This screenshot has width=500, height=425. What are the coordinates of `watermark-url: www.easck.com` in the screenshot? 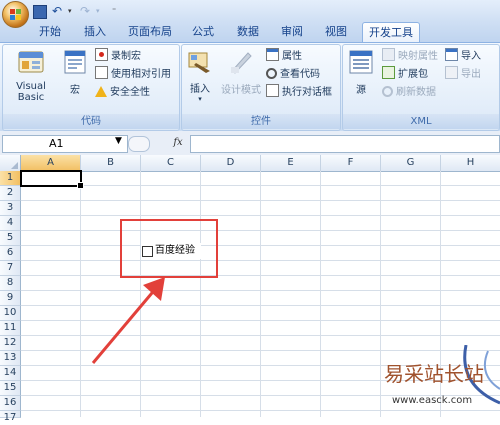 It's located at (432, 400).